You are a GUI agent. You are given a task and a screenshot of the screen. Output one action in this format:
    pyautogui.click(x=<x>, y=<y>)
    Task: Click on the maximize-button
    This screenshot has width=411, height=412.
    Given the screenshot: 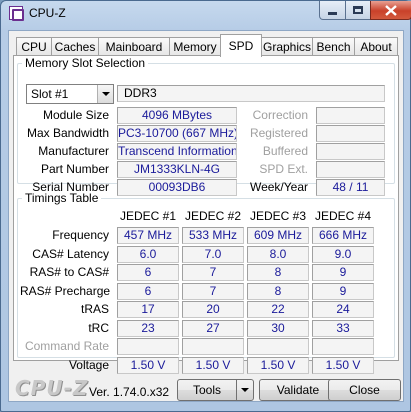 What is the action you would take?
    pyautogui.click(x=358, y=10)
    